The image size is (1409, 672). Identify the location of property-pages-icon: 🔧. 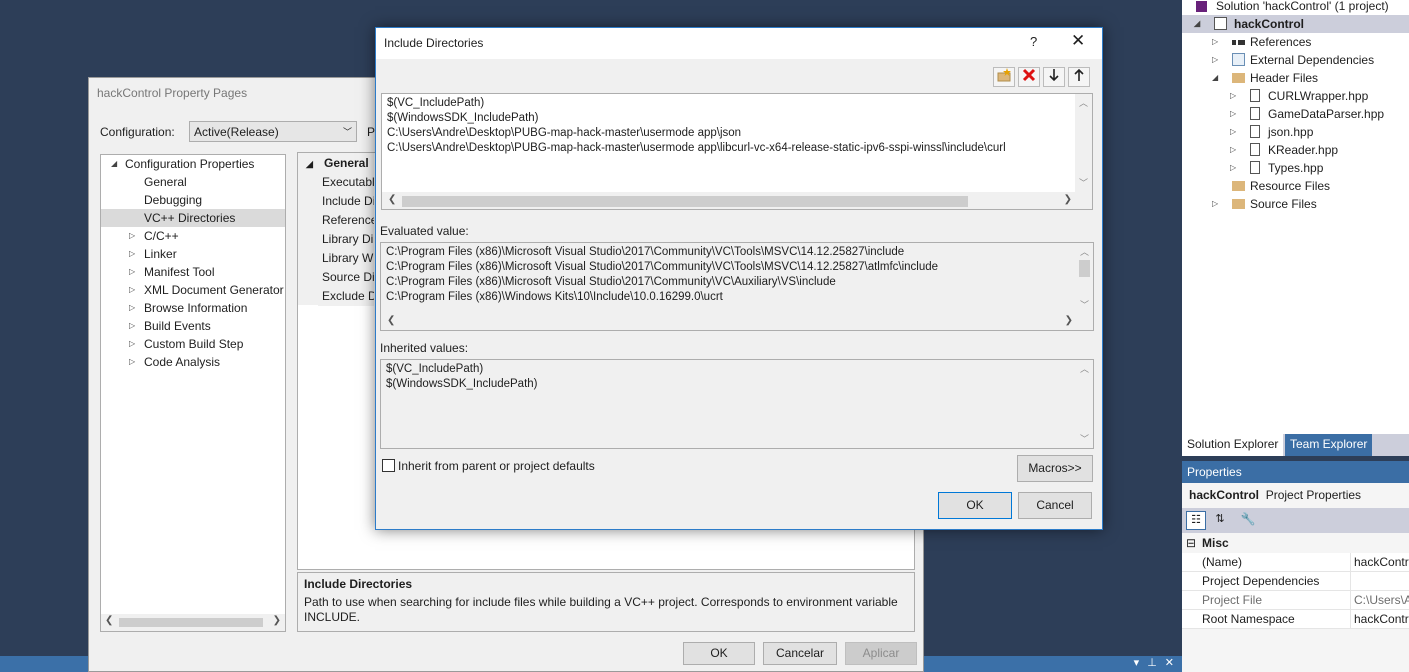
(1248, 520).